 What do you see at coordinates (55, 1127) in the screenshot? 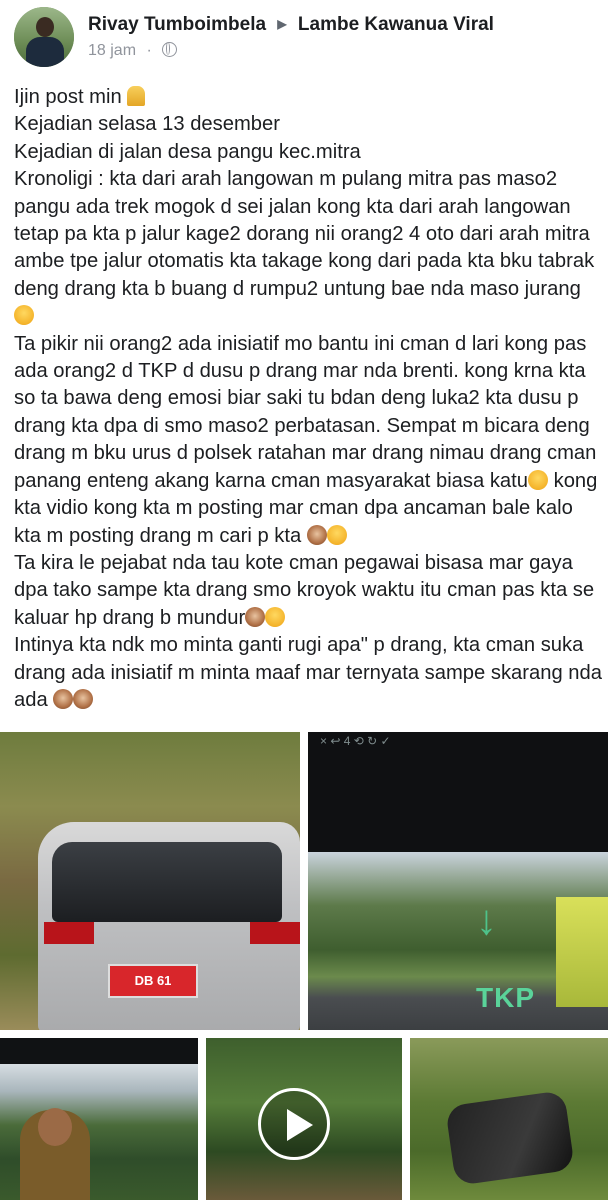
I see `person-face` at bounding box center [55, 1127].